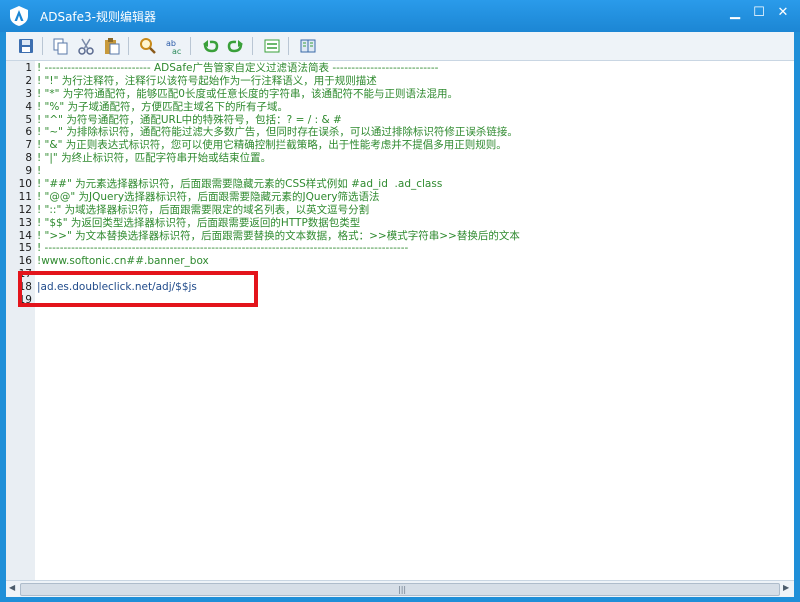  What do you see at coordinates (400, 158) in the screenshot?
I see `editor-line: 8 ! "|" 为终止标识符，匹配字符串开始或结束位置。` at bounding box center [400, 158].